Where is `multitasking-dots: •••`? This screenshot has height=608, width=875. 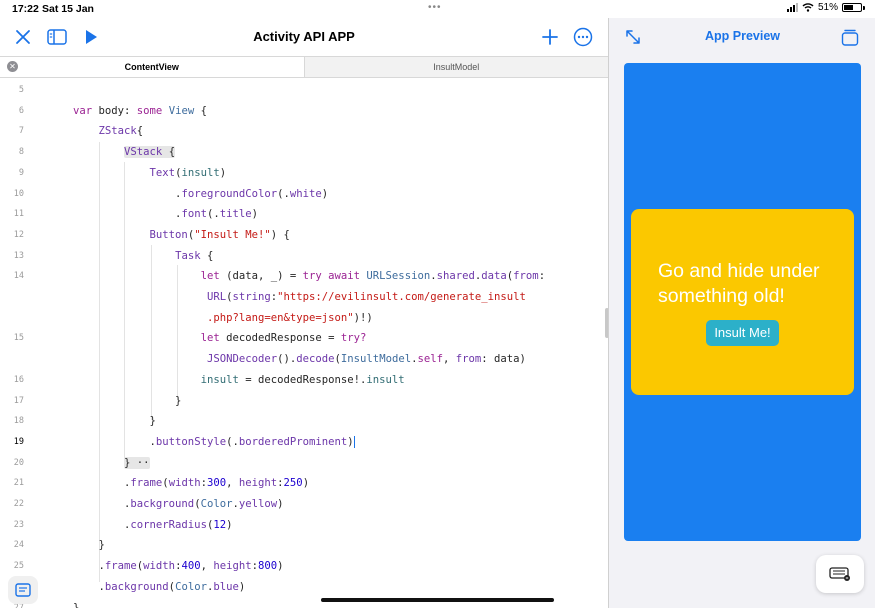 multitasking-dots: ••• is located at coordinates (435, 7).